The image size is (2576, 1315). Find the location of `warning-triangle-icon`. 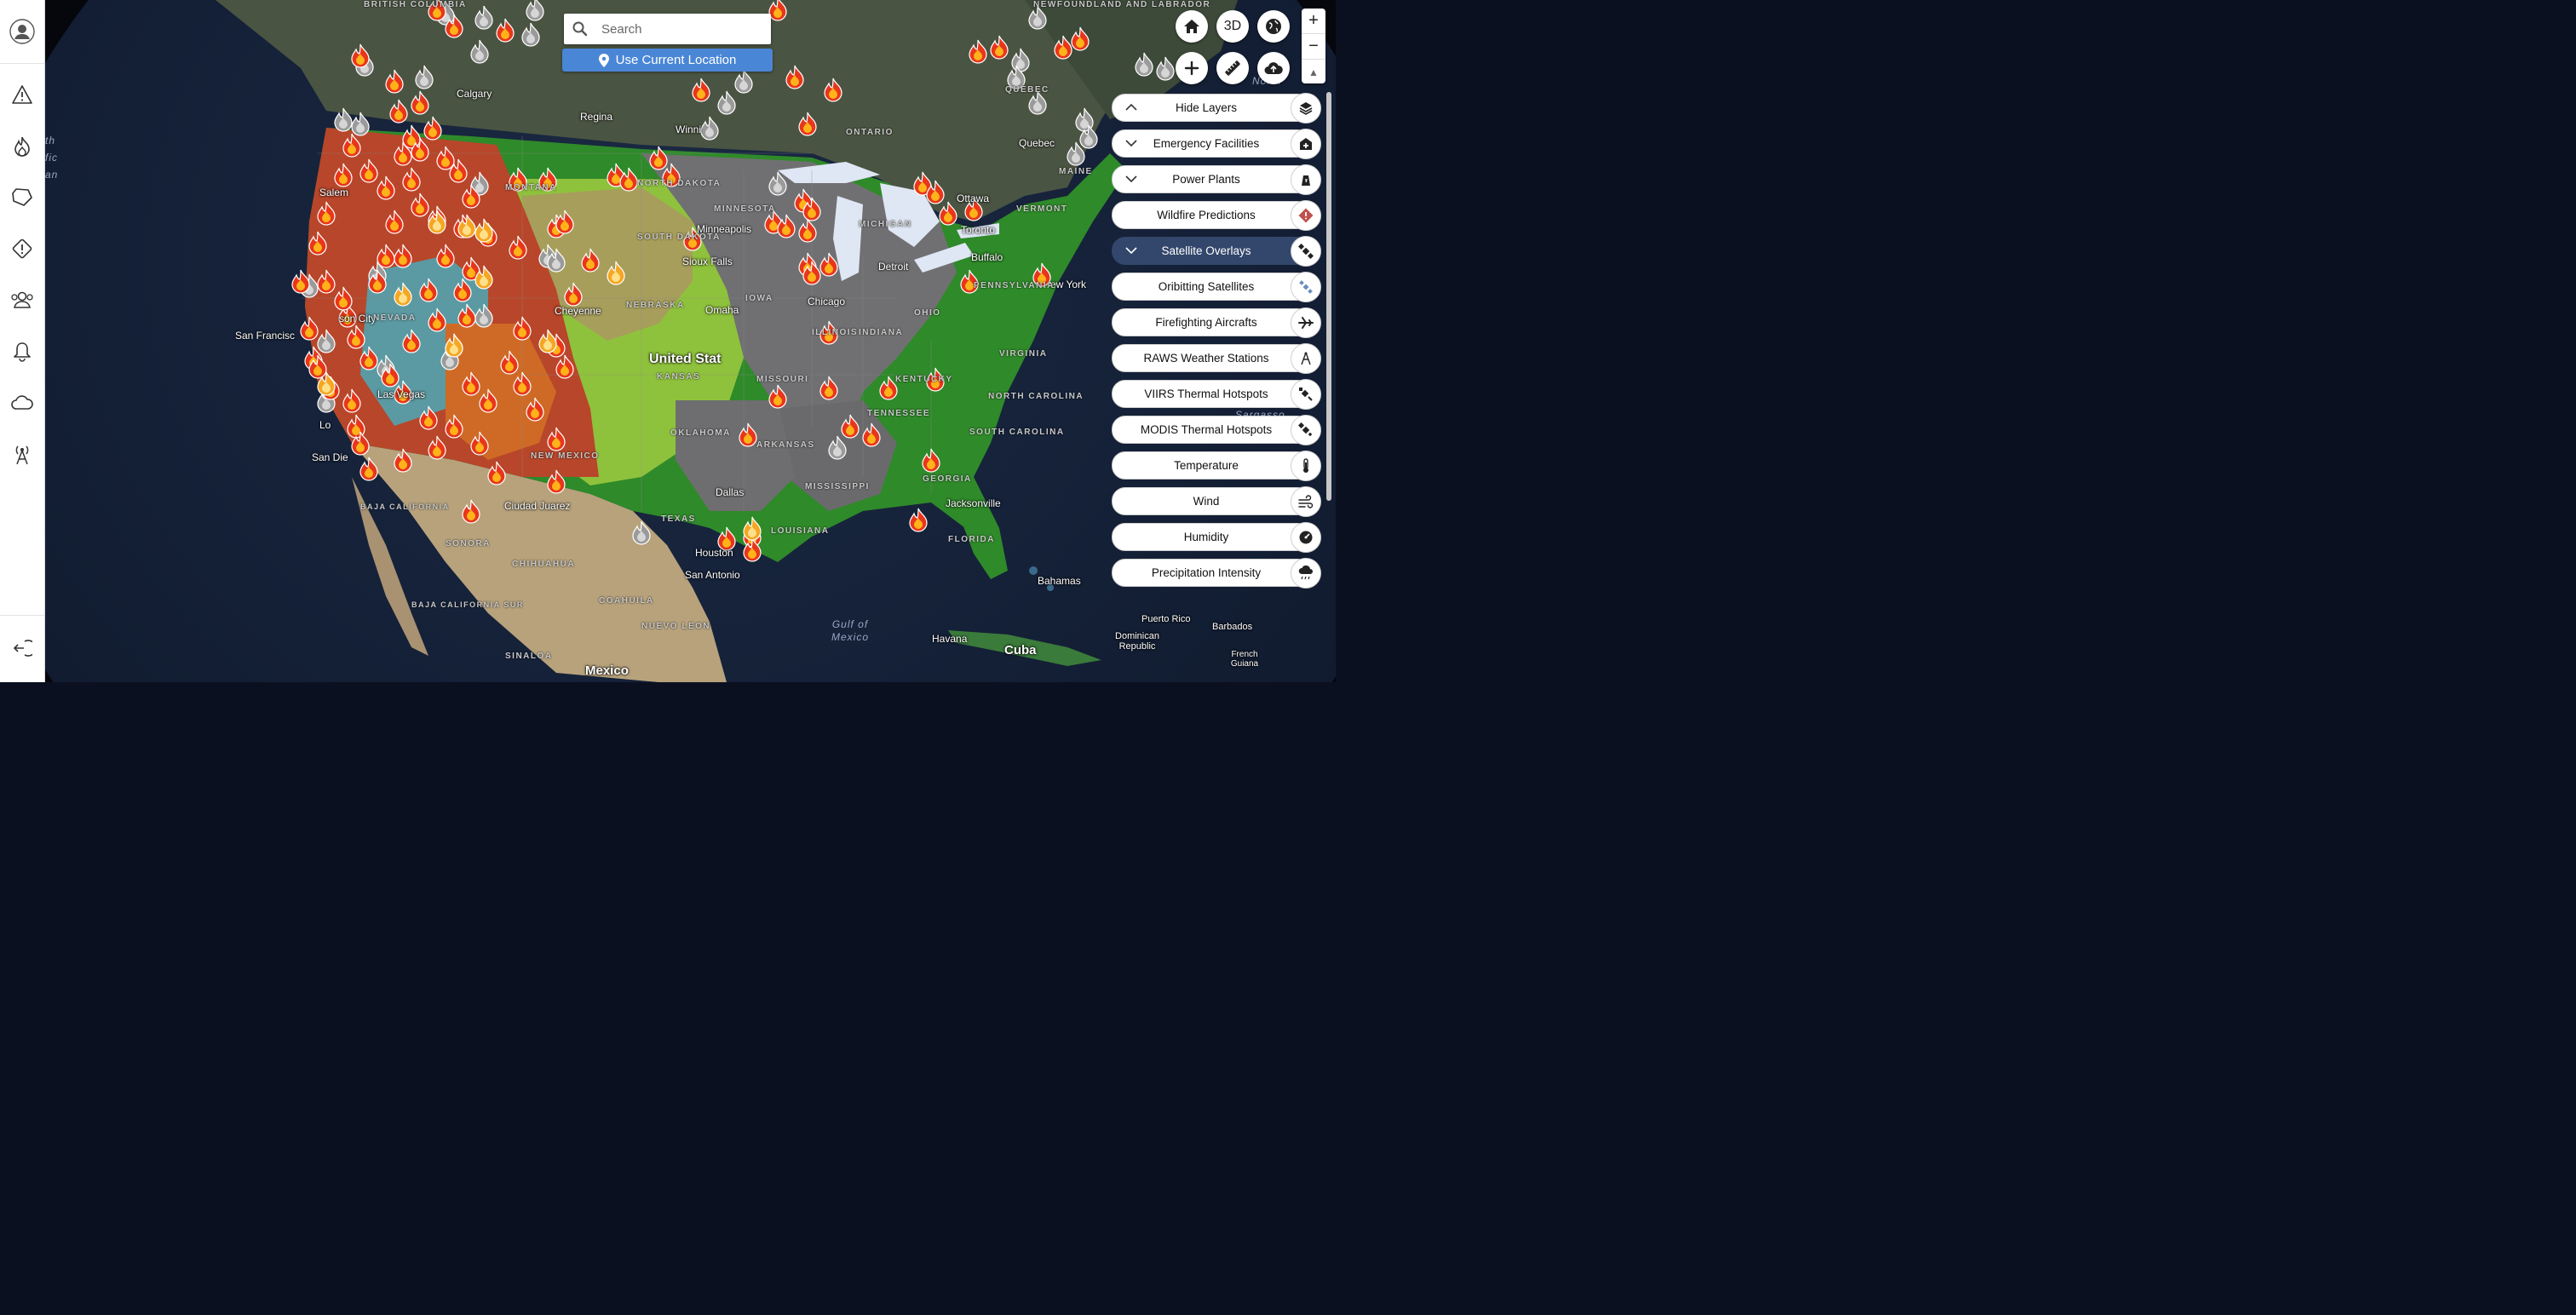

warning-triangle-icon is located at coordinates (22, 94).